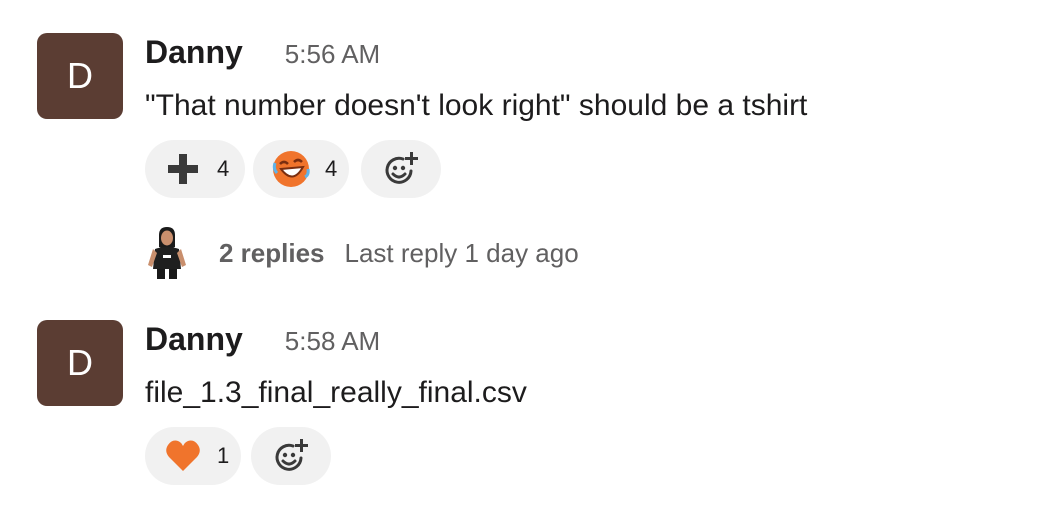 This screenshot has height=521, width=1045. I want to click on reaction-rofl: 4, so click(301, 169).